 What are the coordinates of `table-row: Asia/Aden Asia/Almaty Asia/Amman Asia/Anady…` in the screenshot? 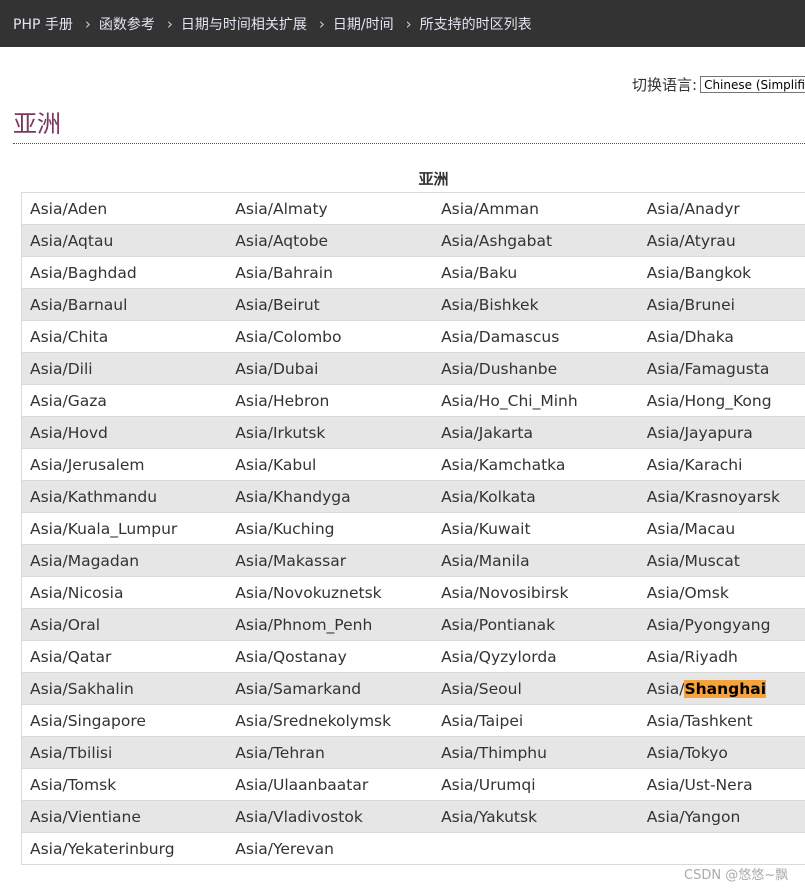 It's located at (413, 208).